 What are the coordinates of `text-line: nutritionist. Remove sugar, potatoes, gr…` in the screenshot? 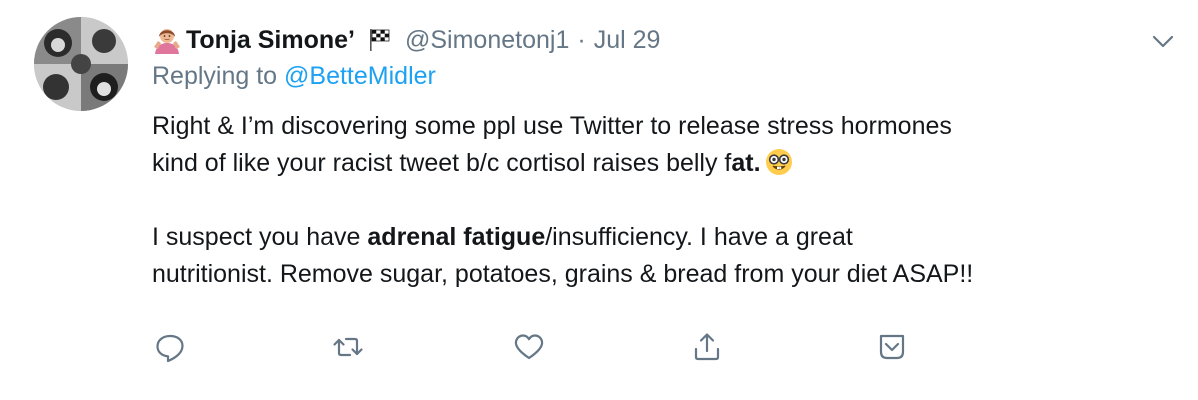 It's located at (563, 274).